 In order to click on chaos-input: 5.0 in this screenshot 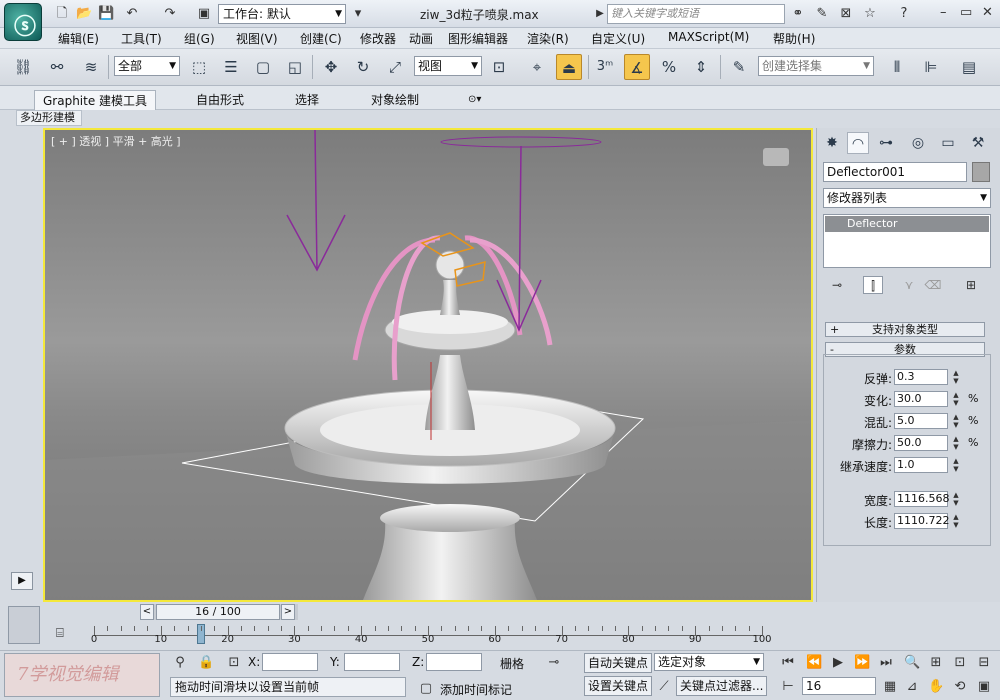, I will do `click(921, 421)`.